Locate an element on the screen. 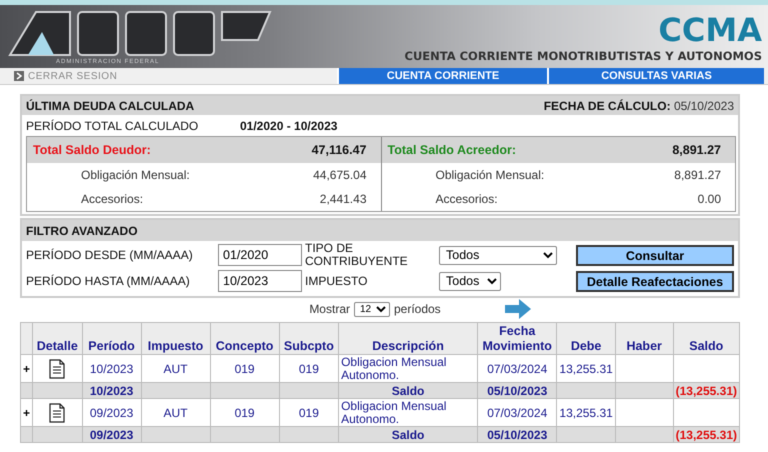 The height and width of the screenshot is (452, 768). amount-value: 0.00 is located at coordinates (709, 199).